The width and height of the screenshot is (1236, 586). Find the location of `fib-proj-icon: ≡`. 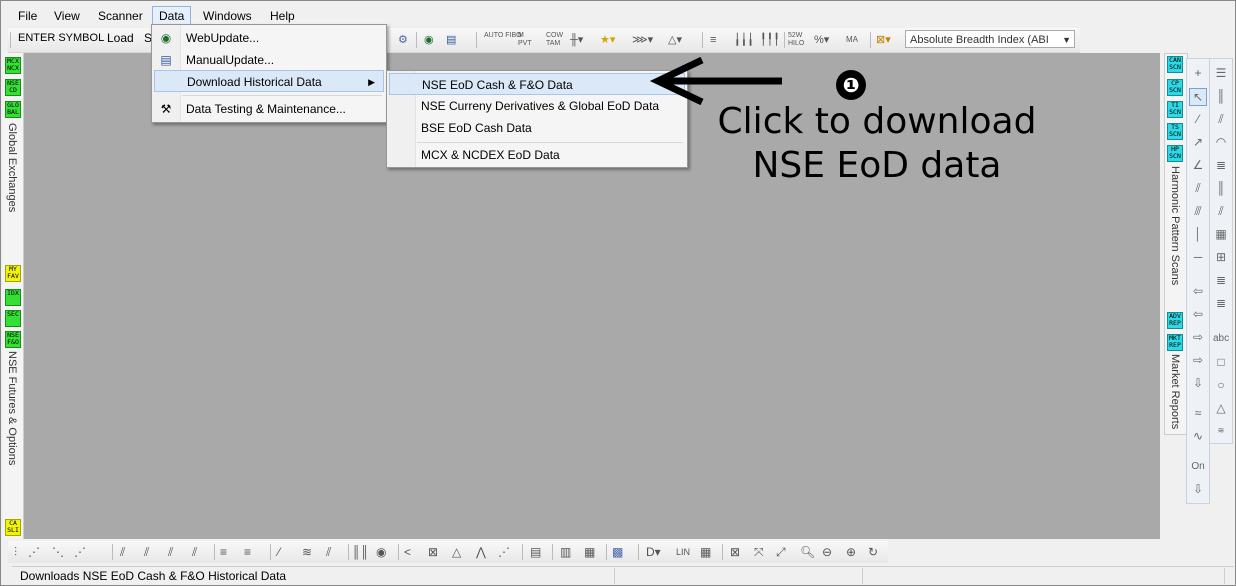

fib-proj-icon: ≡ is located at coordinates (247, 552).